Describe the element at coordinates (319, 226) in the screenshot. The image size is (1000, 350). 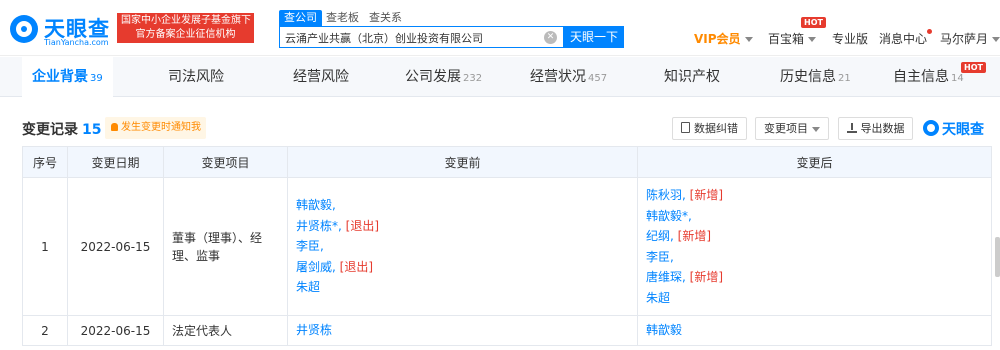
I see `person-link: 井贤栋*,` at that location.